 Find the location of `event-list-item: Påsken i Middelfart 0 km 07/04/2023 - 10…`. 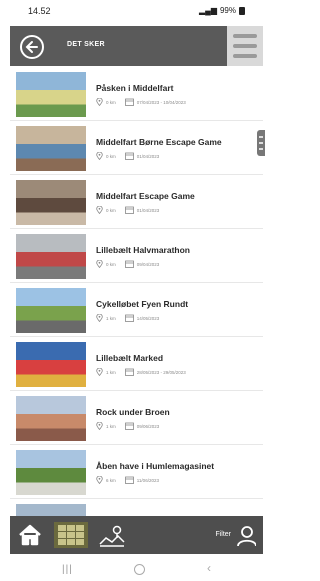

event-list-item: Påsken i Middelfart 0 km 07/04/2023 - 10… is located at coordinates (136, 94).